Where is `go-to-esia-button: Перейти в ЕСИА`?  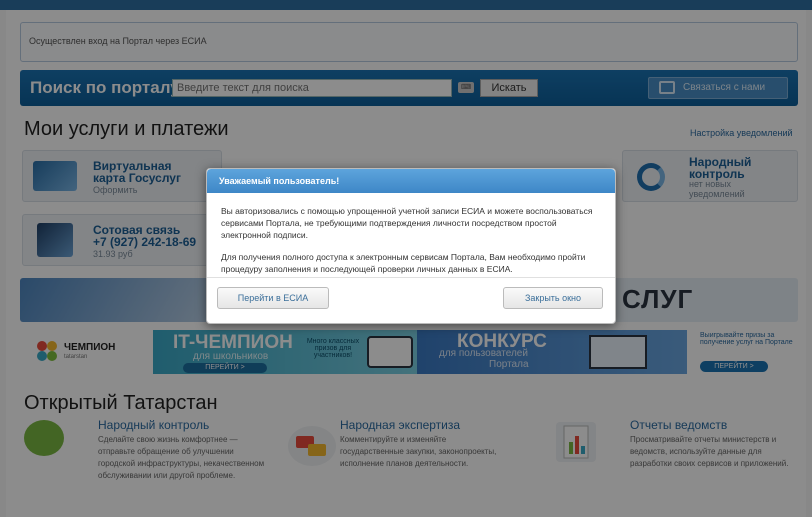
go-to-esia-button: Перейти в ЕСИА is located at coordinates (273, 298).